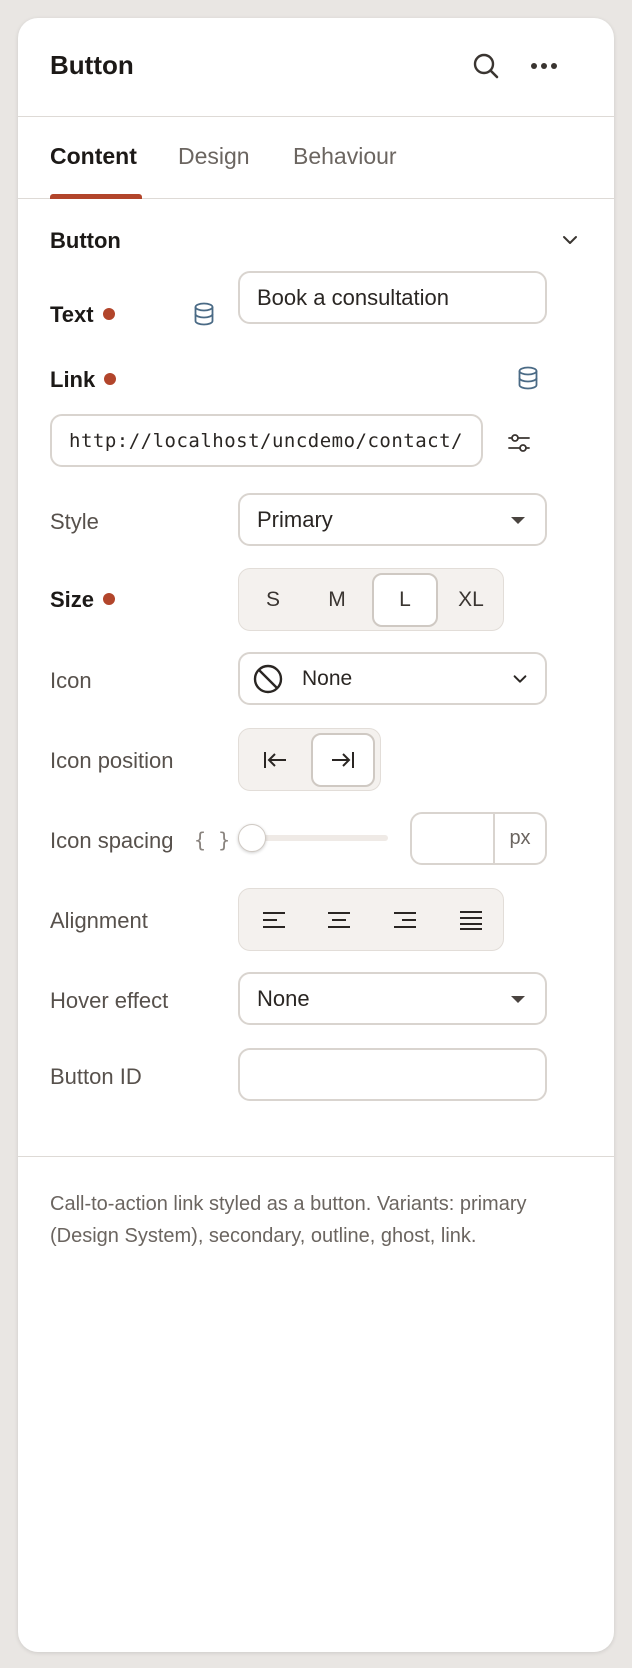 This screenshot has width=632, height=1668. Describe the element at coordinates (544, 66) in the screenshot. I see `more-options-icon` at that location.